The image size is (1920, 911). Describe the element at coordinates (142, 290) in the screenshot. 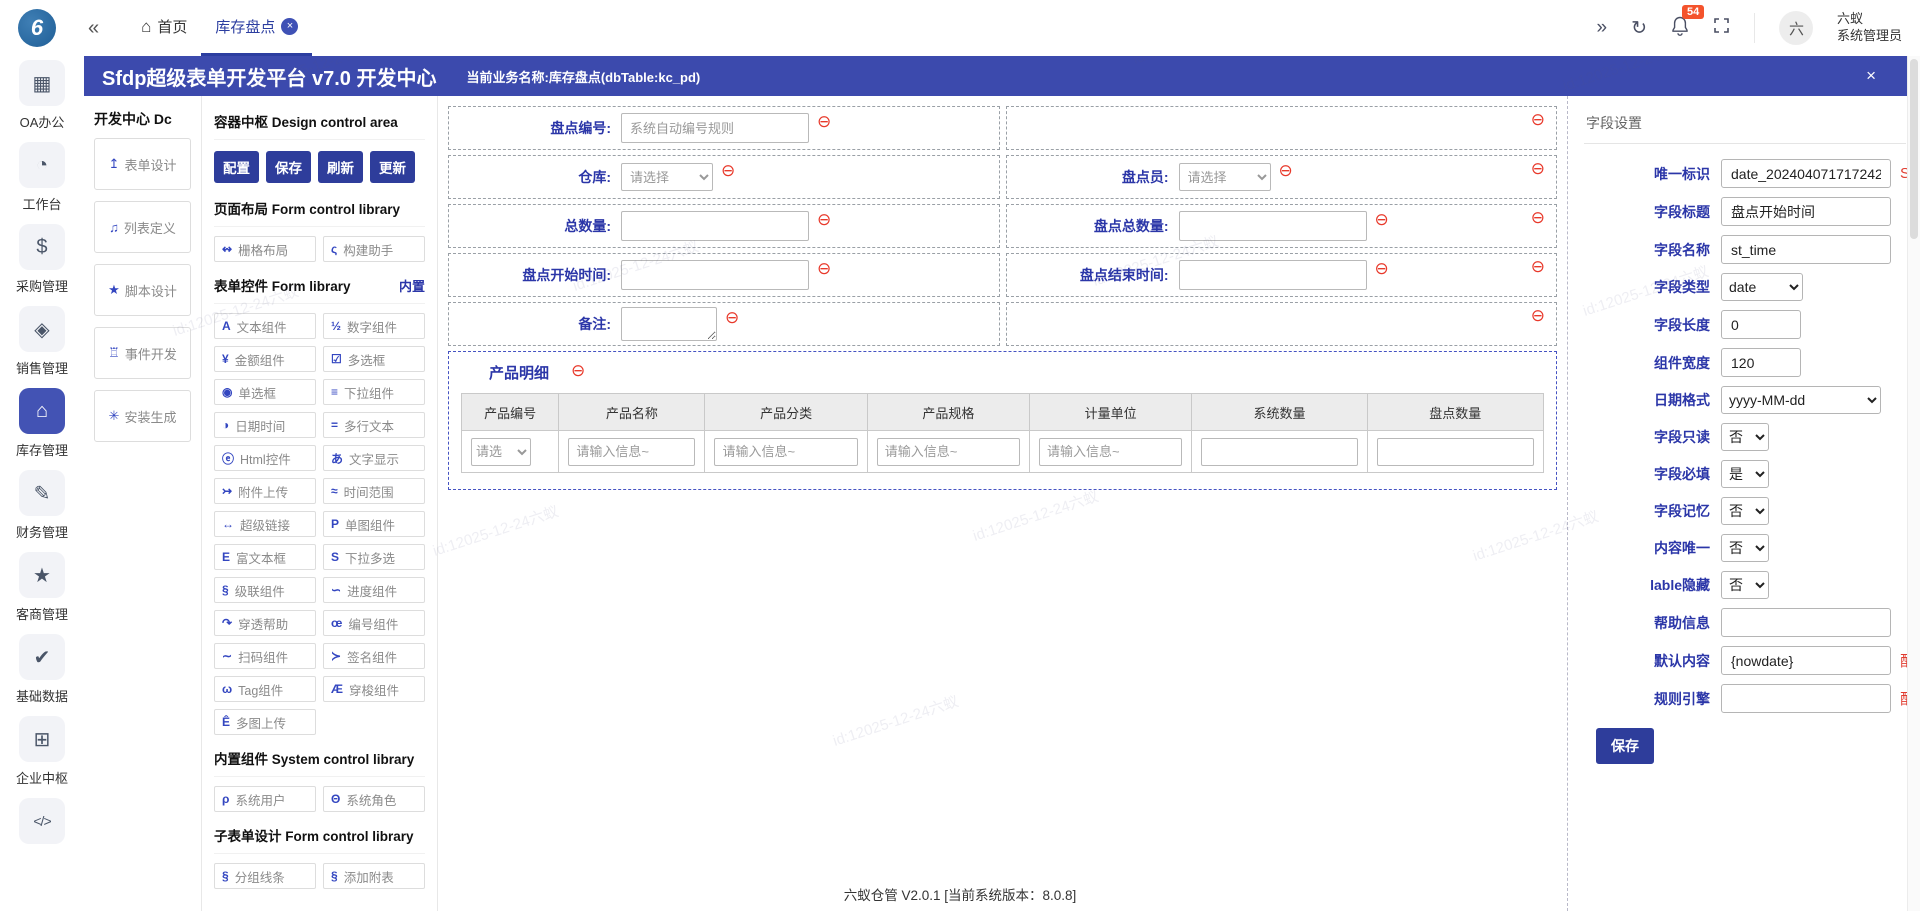

I see `dev-item-script-design: ★ 脚本设计` at that location.